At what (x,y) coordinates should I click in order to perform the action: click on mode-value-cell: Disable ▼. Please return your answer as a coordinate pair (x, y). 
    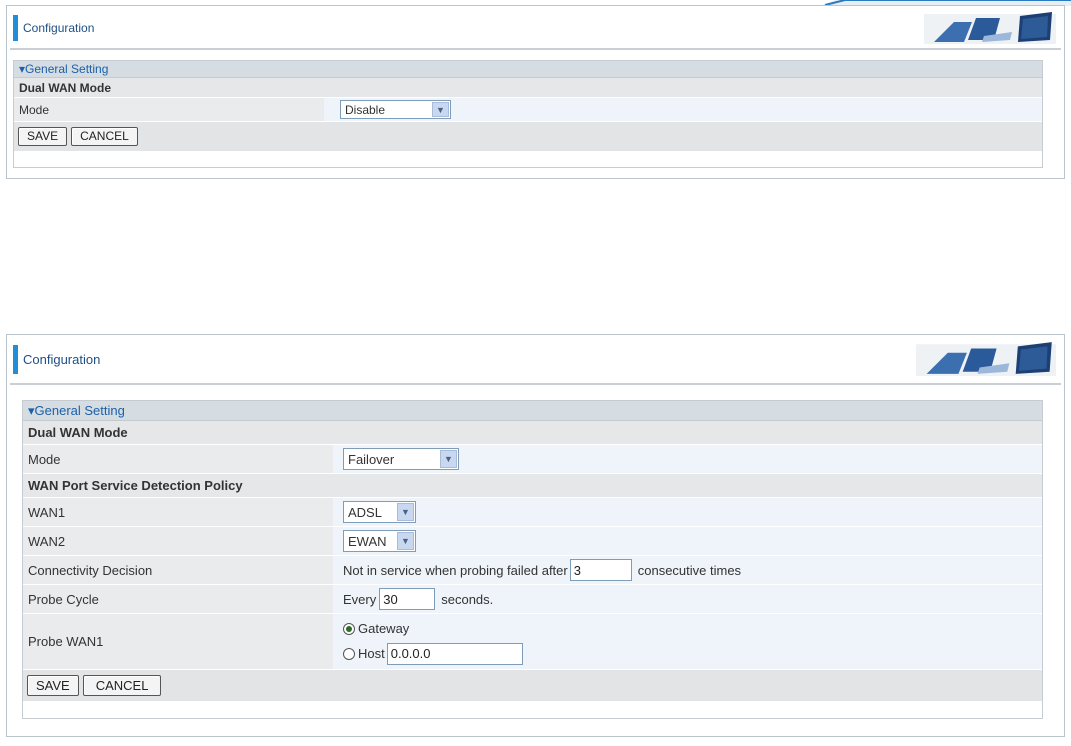
    Looking at the image, I should click on (683, 109).